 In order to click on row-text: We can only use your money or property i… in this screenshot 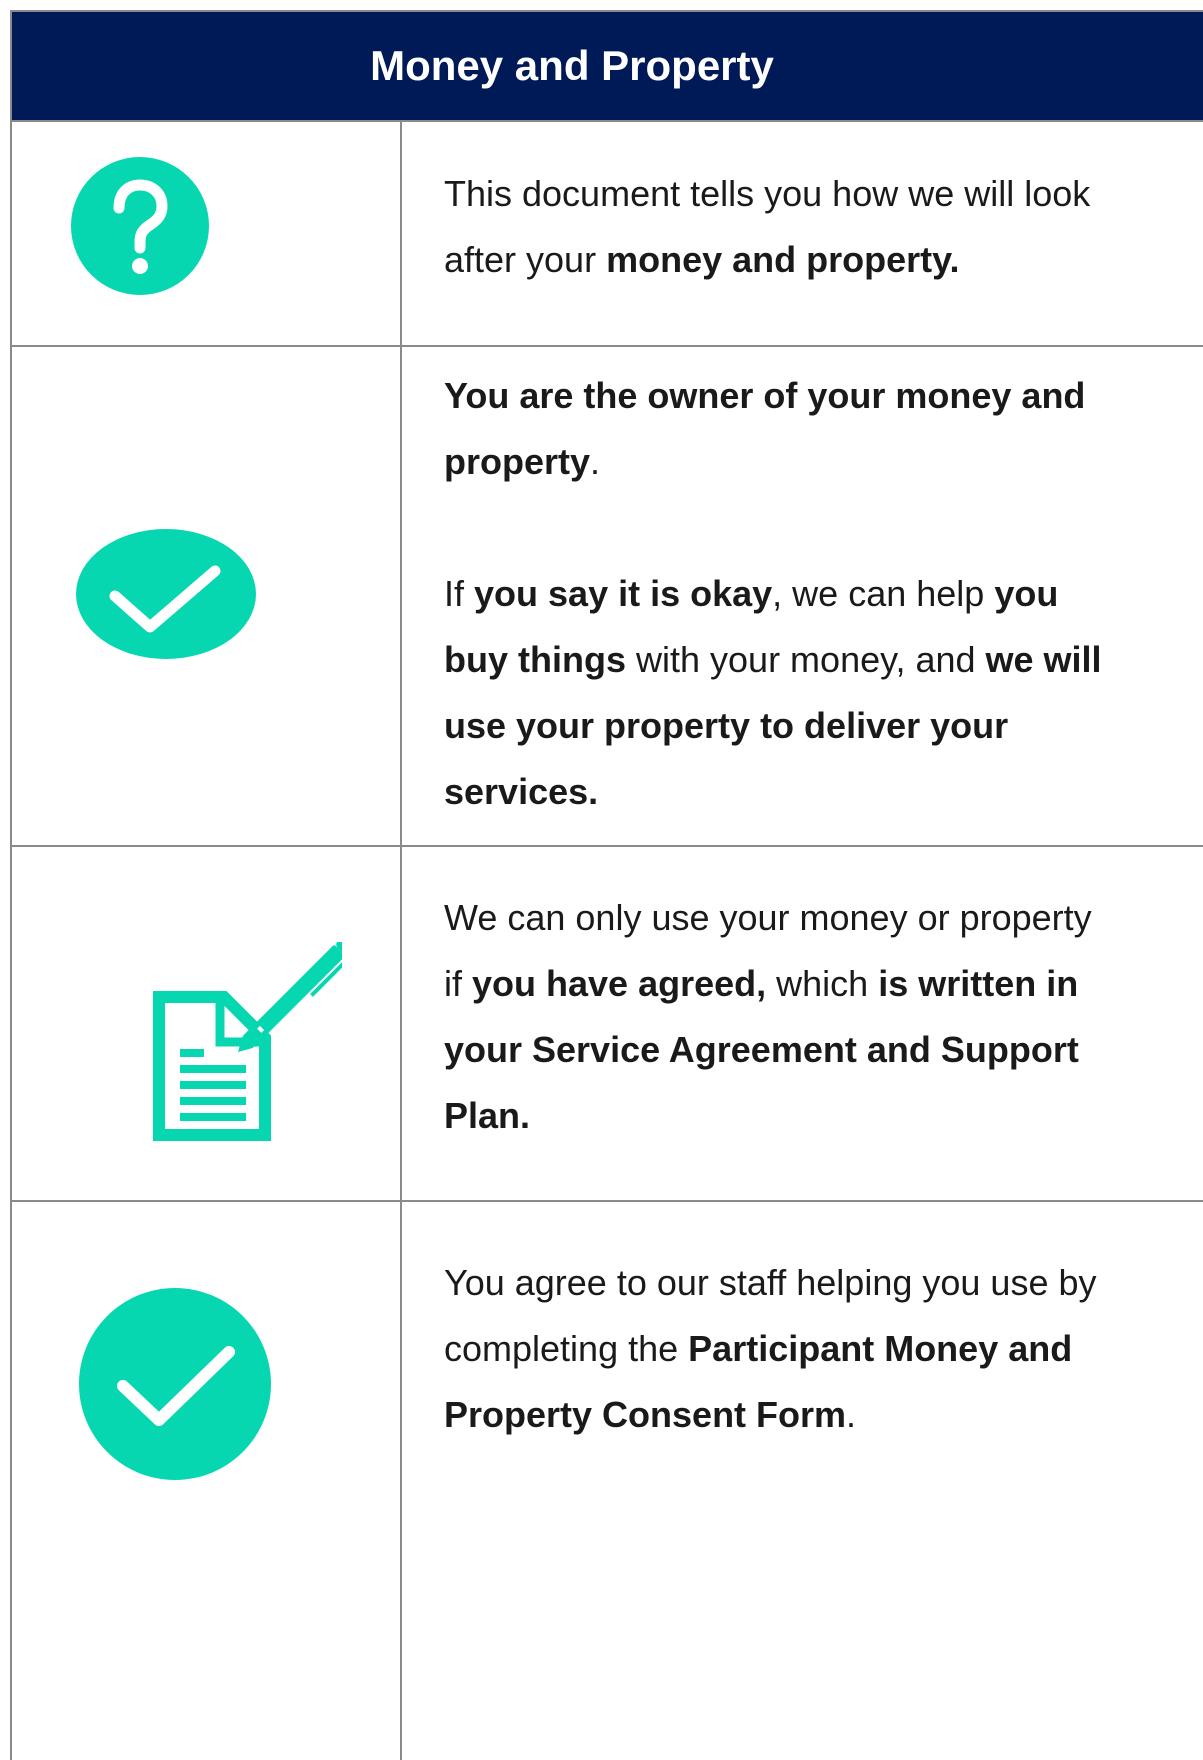, I will do `click(774, 1017)`.